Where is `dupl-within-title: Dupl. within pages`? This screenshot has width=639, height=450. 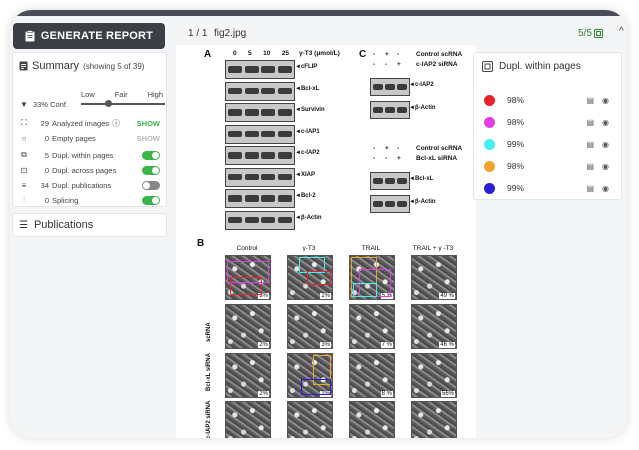
dupl-within-title: Dupl. within pages is located at coordinates (531, 66).